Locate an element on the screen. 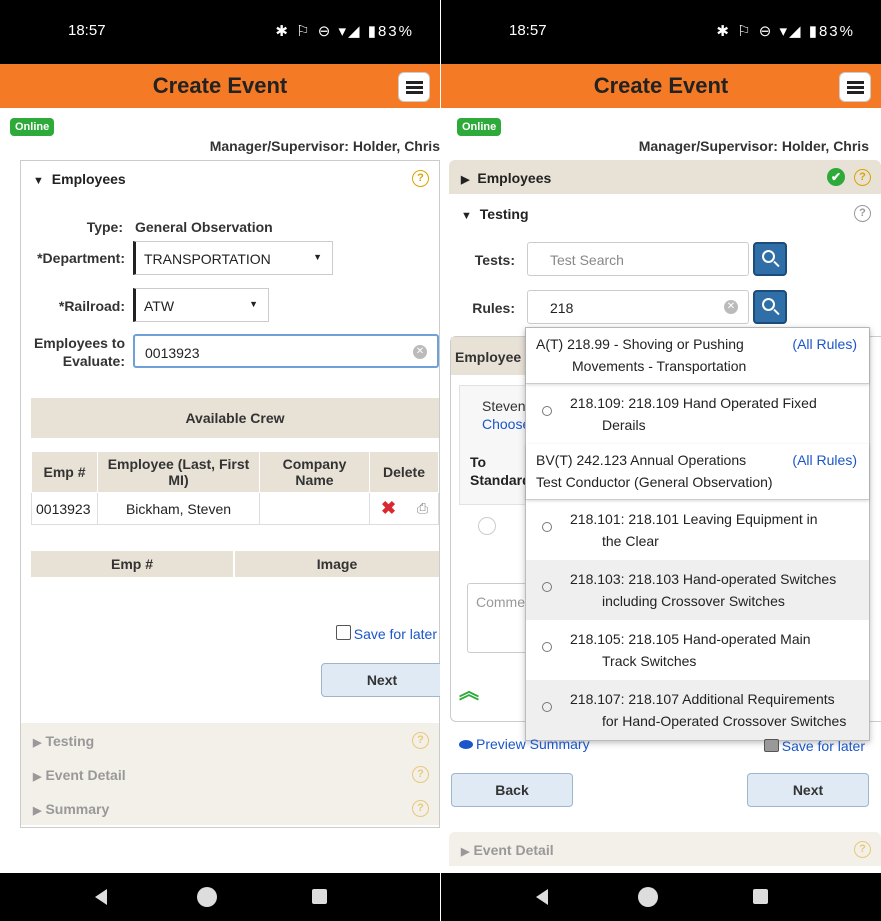 The height and width of the screenshot is (921, 881). tests-placeholder: Test Search is located at coordinates (587, 260).